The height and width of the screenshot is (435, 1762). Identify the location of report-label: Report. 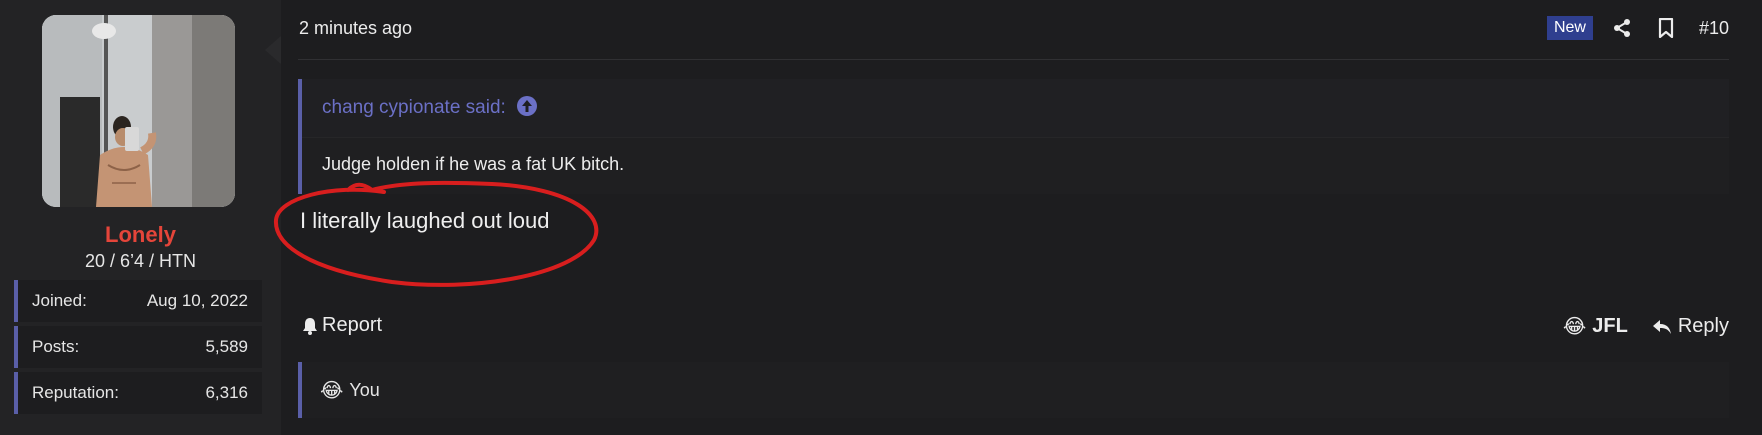
(352, 325).